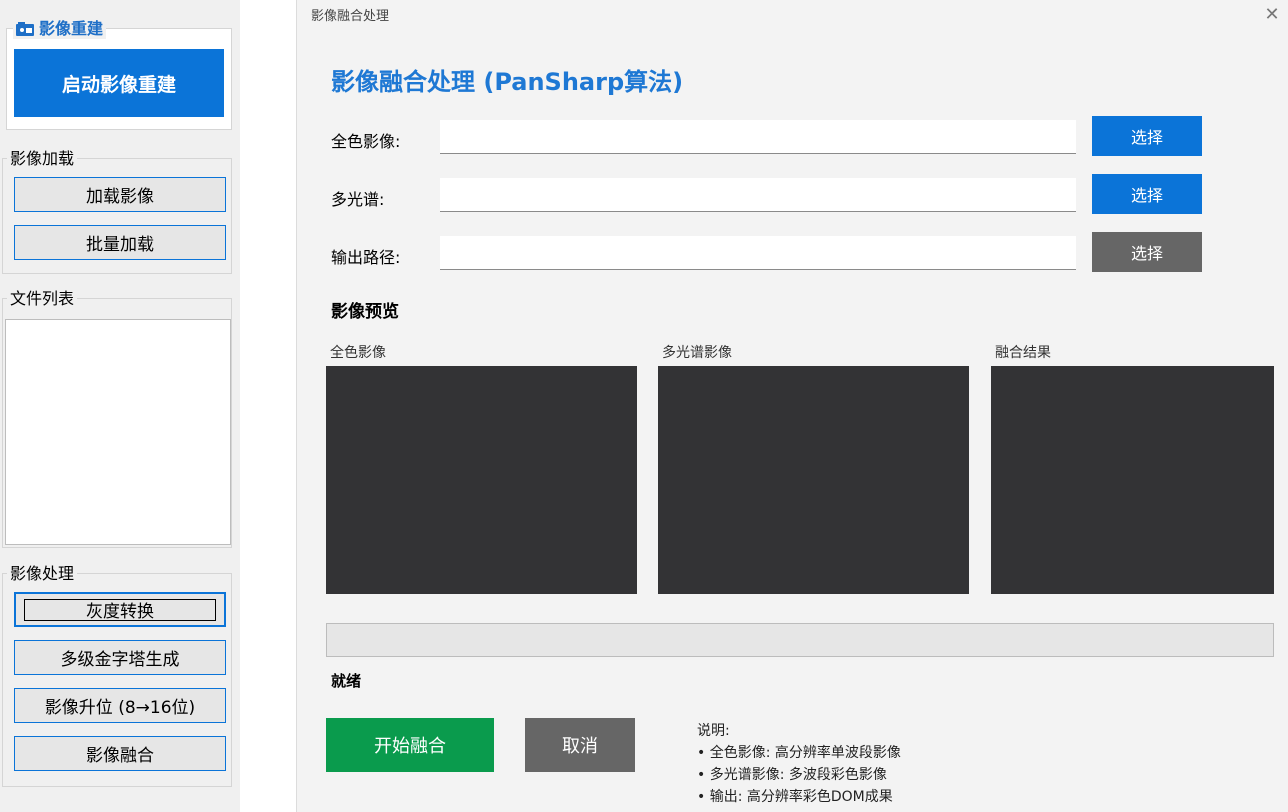 This screenshot has height=812, width=1288. I want to click on output-path-input, so click(758, 253).